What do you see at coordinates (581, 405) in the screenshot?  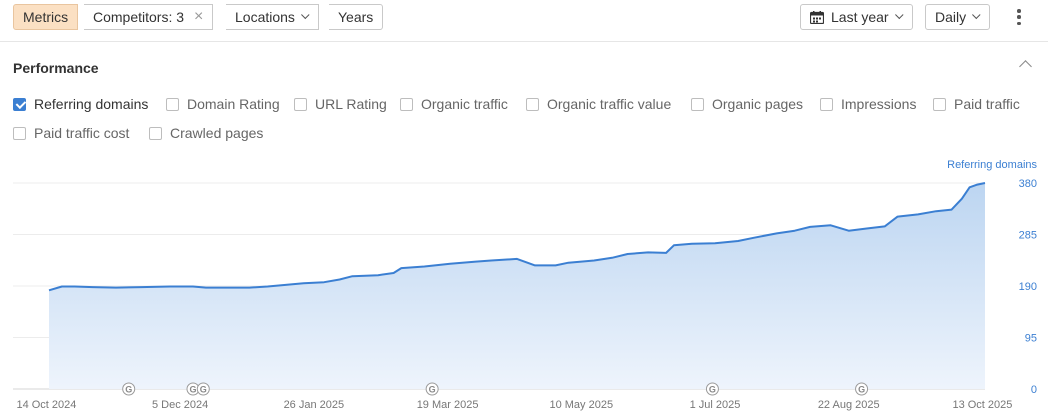 I see `x-tick-label: 10 May 2025` at bounding box center [581, 405].